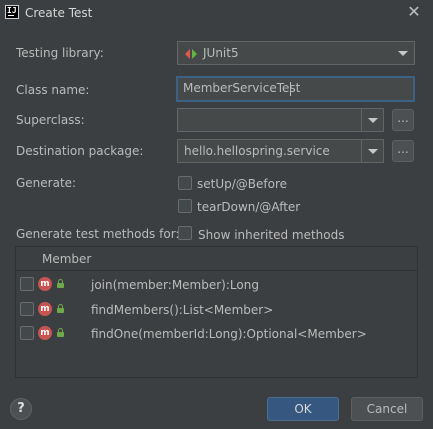  What do you see at coordinates (67, 259) in the screenshot?
I see `member-column-header: Member` at bounding box center [67, 259].